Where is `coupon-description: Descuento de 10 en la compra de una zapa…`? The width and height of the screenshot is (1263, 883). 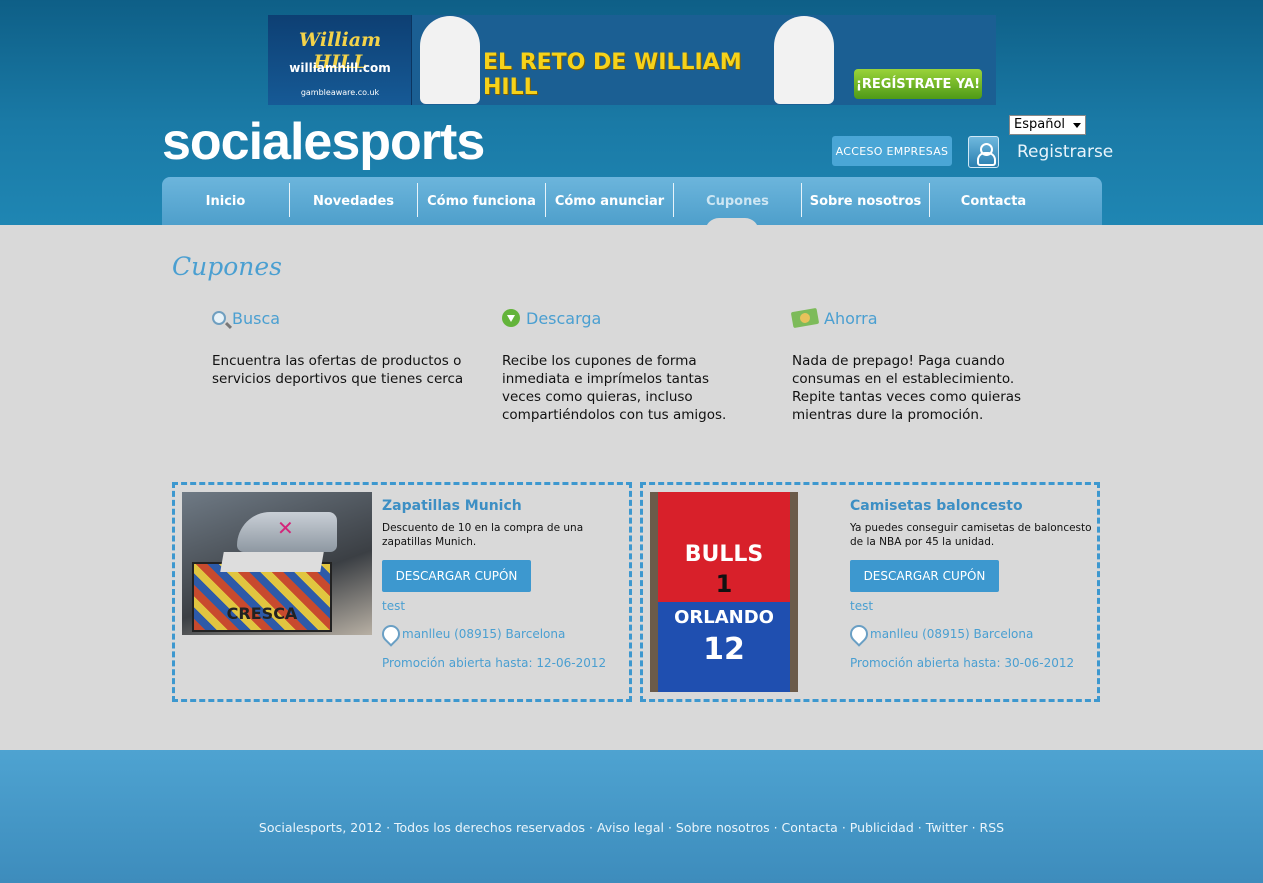
coupon-description: Descuento de 10 en la compra de una zapa… is located at coordinates (483, 535).